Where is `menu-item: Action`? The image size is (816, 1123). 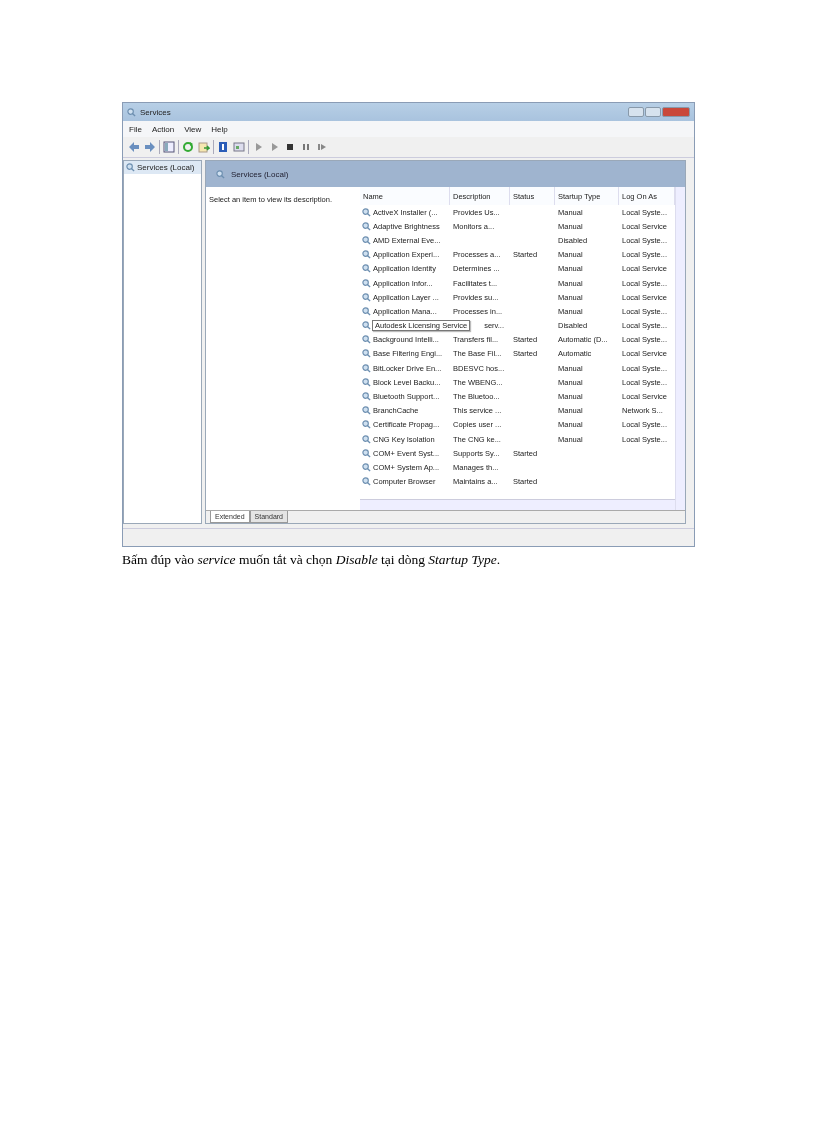
menu-item: Action is located at coordinates (163, 129).